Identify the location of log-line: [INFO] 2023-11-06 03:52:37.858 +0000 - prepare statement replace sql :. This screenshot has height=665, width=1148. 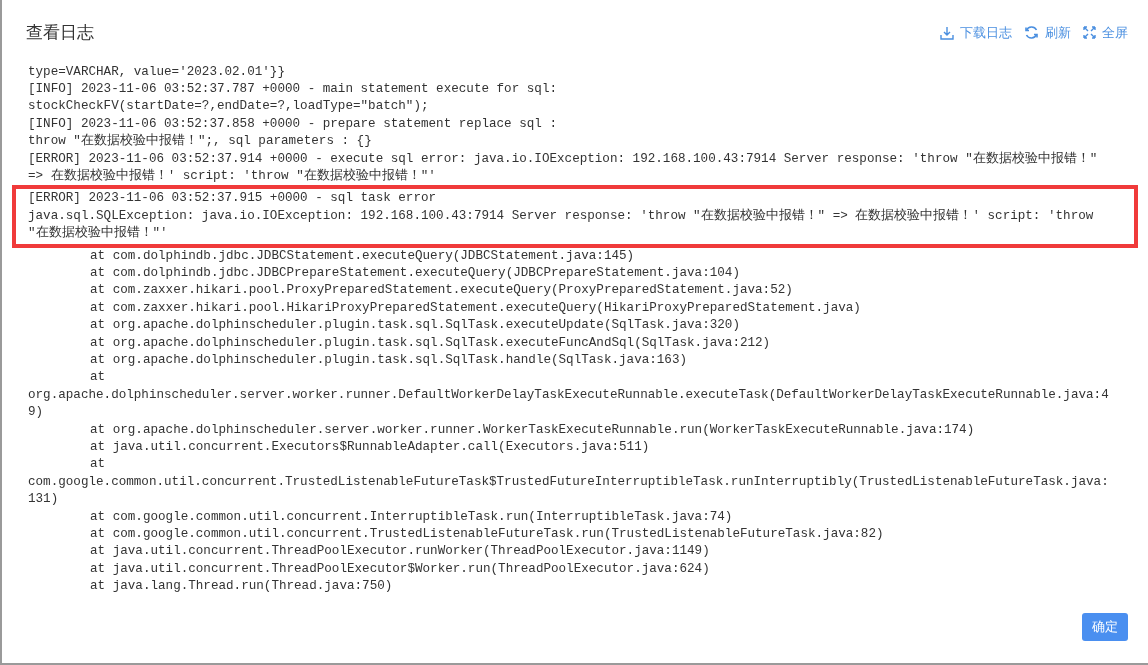
(293, 124).